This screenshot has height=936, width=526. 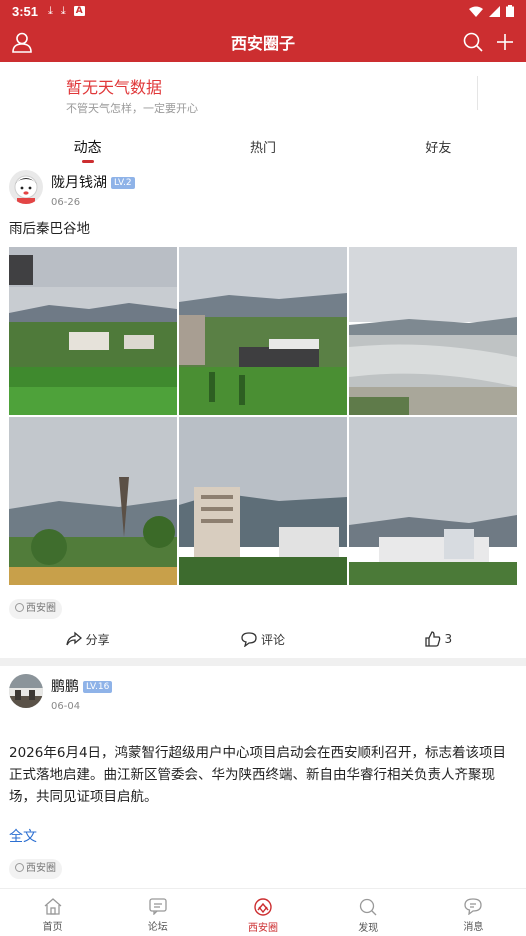 I want to click on comment-label: 评论, so click(x=272, y=639).